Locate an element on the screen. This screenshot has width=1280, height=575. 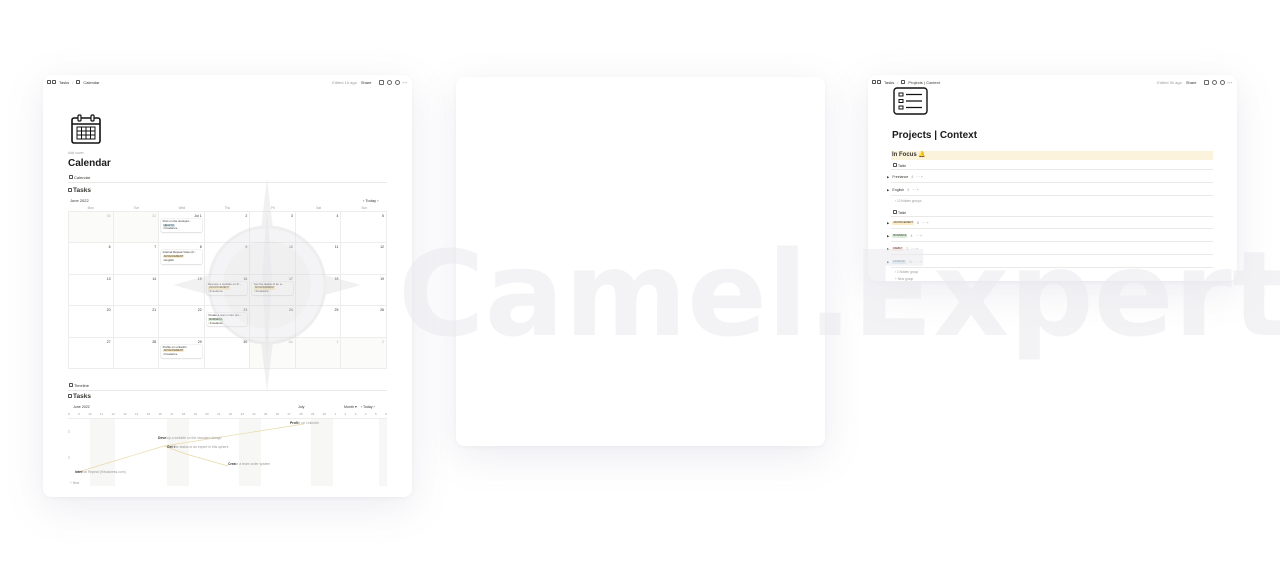
calendar-day-cell: 28 is located at coordinates (137, 352).